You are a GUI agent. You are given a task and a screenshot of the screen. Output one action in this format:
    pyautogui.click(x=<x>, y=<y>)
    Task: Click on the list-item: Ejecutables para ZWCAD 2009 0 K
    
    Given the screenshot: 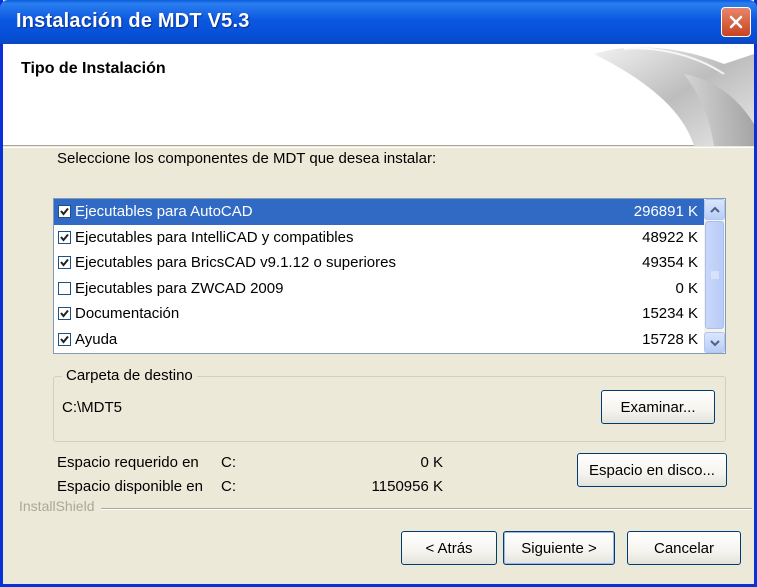 What is the action you would take?
    pyautogui.click(x=379, y=289)
    